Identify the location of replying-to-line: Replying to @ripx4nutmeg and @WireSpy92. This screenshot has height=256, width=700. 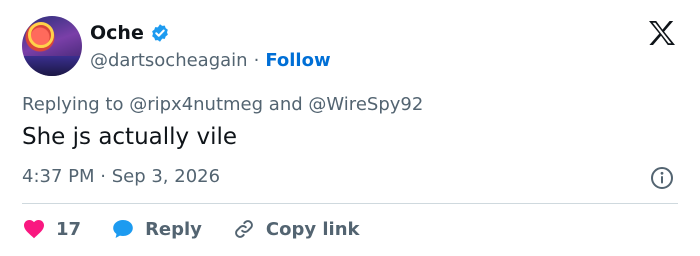
(222, 104).